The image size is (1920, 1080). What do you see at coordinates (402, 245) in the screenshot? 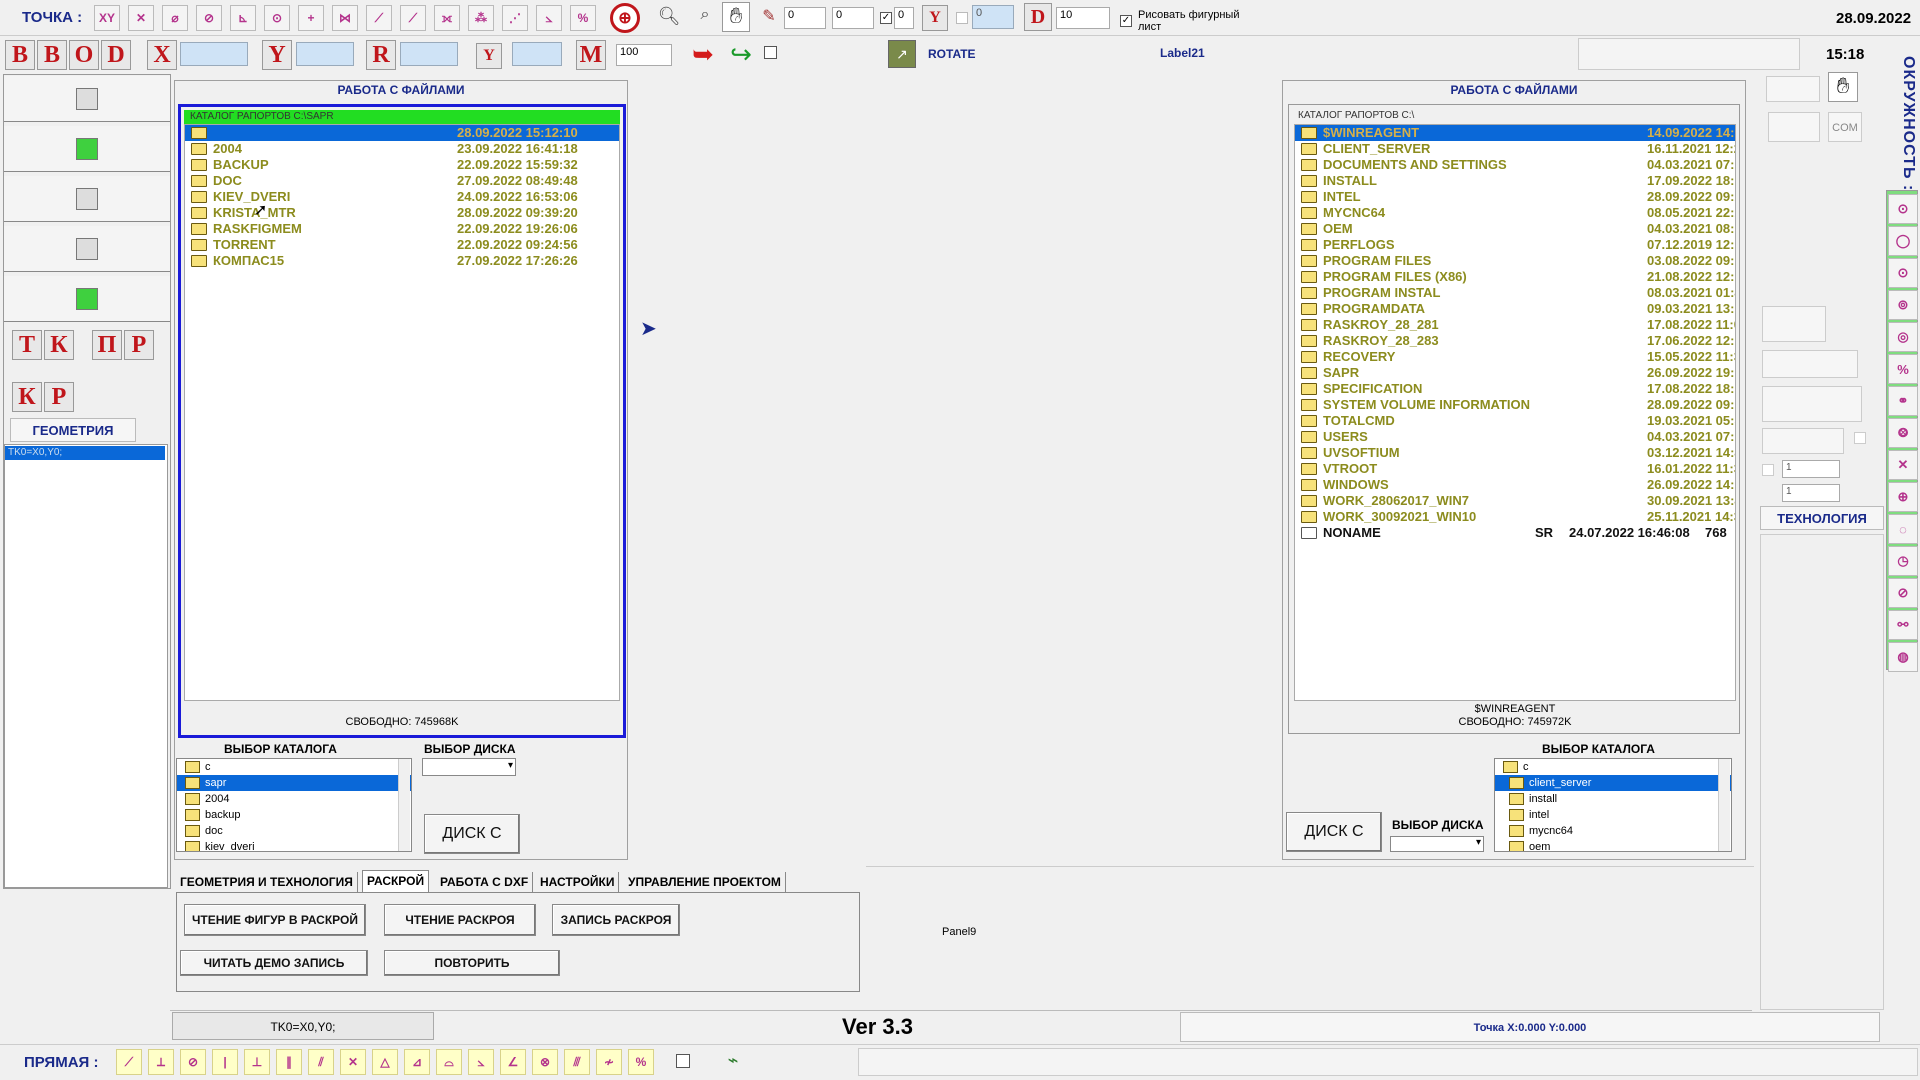
I see `file-row: TORRENT 22.09.2022 09:24:56` at bounding box center [402, 245].